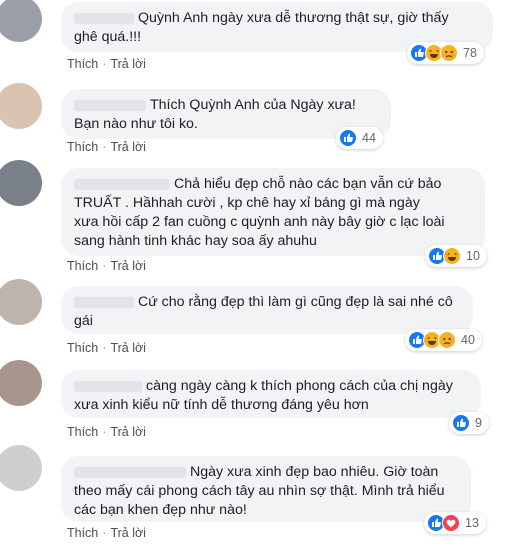  Describe the element at coordinates (472, 523) in the screenshot. I see `reaction-count: 13` at that location.